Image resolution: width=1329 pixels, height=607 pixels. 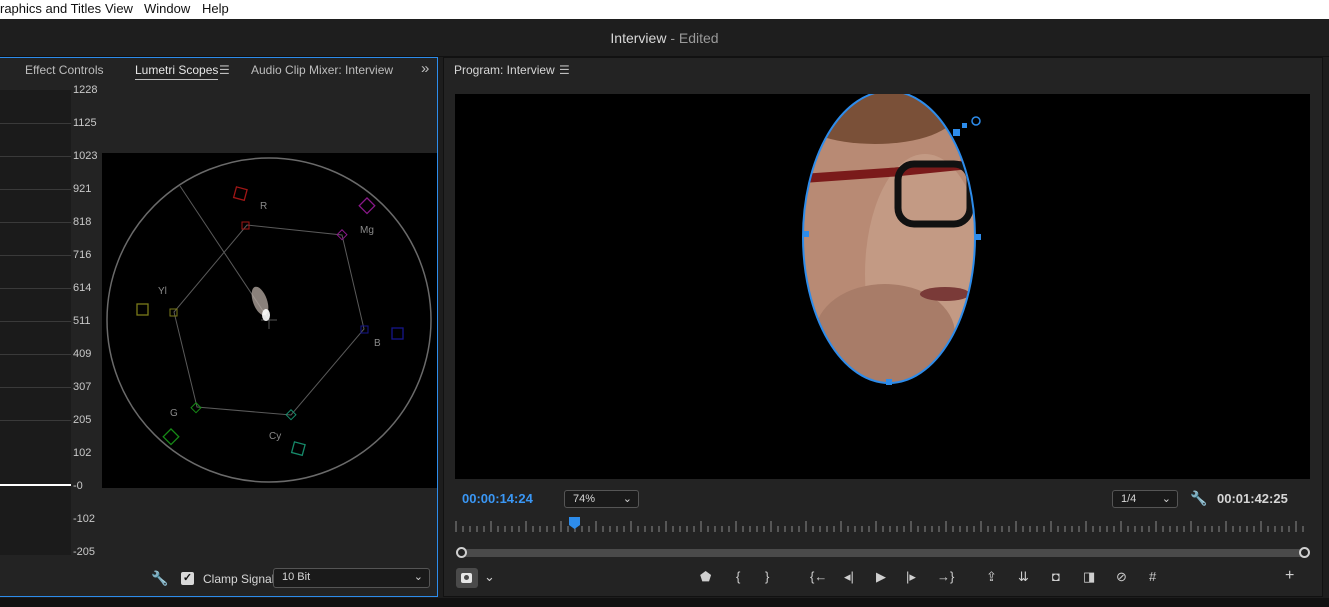 What do you see at coordinates (891, 239) in the screenshot?
I see `masked-video-content` at bounding box center [891, 239].